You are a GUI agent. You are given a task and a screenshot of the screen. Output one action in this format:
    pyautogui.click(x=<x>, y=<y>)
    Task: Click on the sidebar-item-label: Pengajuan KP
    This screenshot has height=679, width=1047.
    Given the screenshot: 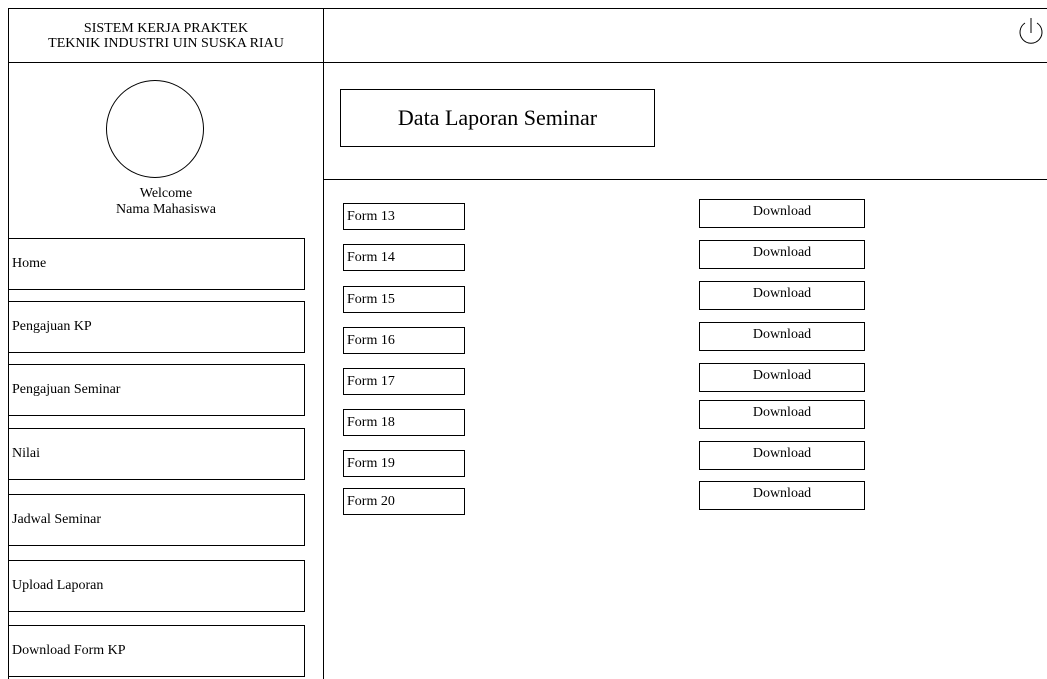 What is the action you would take?
    pyautogui.click(x=52, y=326)
    